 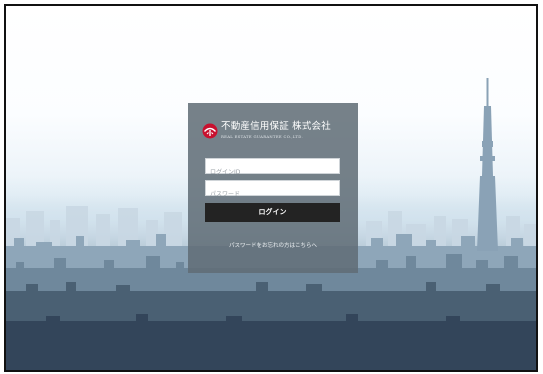 I want to click on password-input, so click(x=272, y=194).